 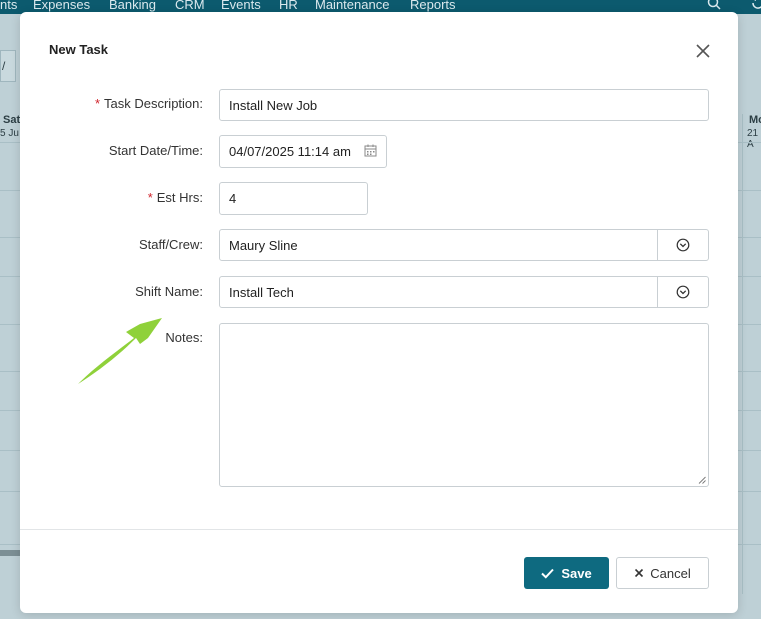 What do you see at coordinates (288, 6) in the screenshot?
I see `nav-item-hr: HR` at bounding box center [288, 6].